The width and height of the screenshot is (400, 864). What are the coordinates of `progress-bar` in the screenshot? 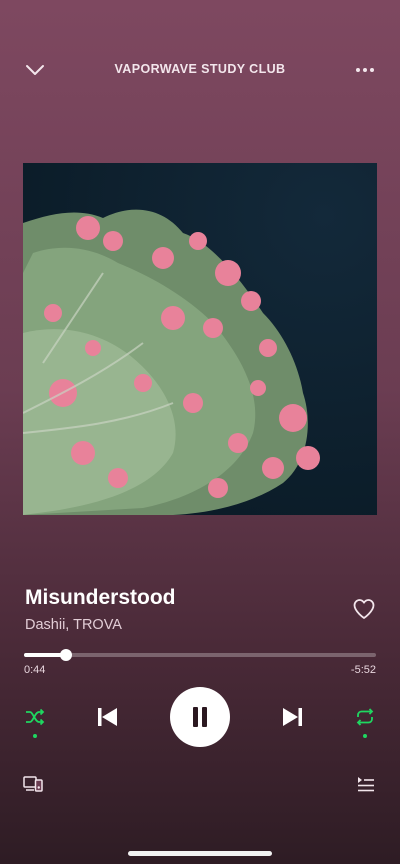 It's located at (200, 655).